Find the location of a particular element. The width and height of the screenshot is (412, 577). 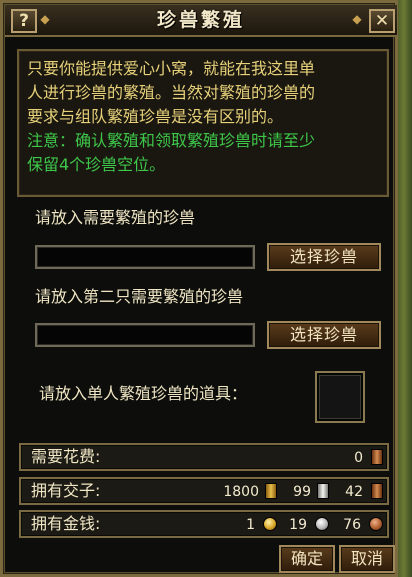

breeding-item-slot is located at coordinates (340, 397).